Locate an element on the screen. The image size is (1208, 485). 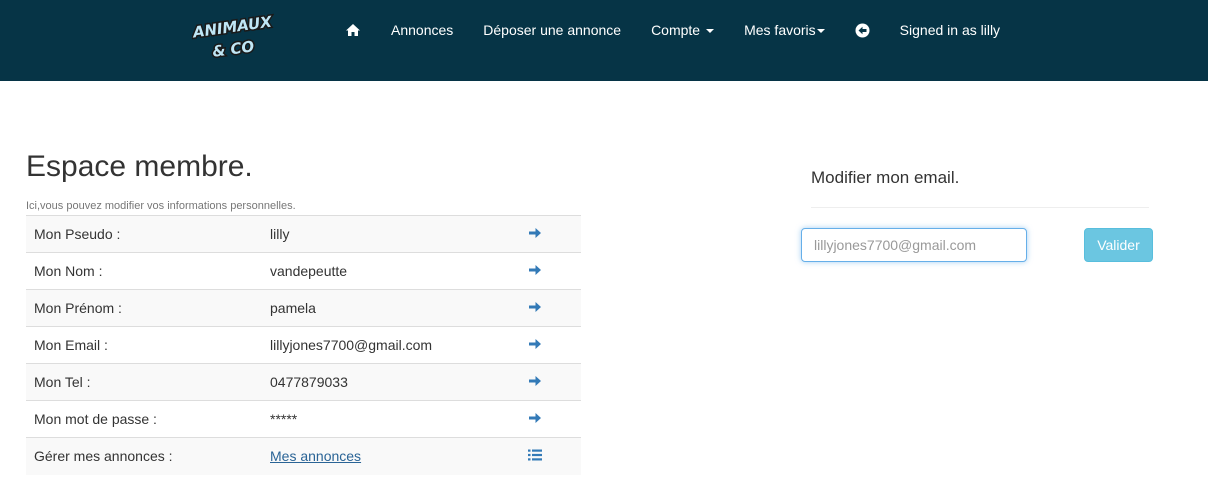
signed-in-label: Signed in as lilly is located at coordinates (950, 30).